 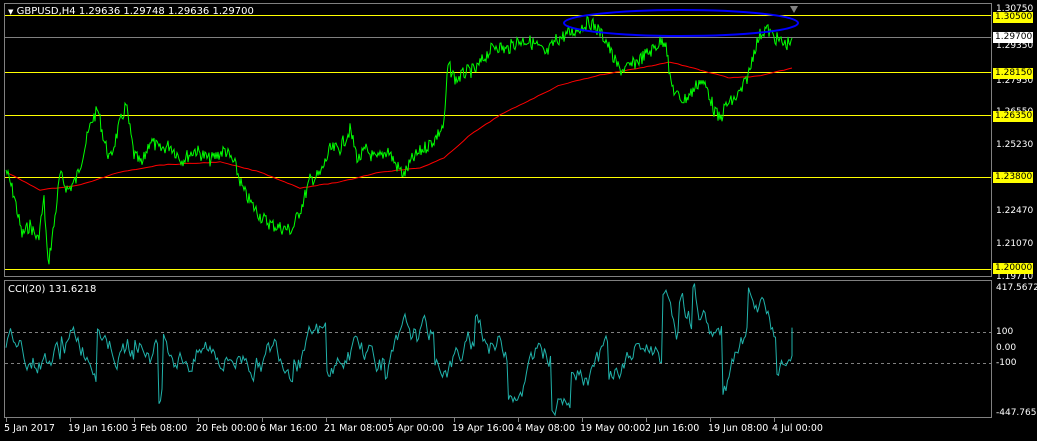 I want to click on close-value: 1.29700, so click(x=233, y=11).